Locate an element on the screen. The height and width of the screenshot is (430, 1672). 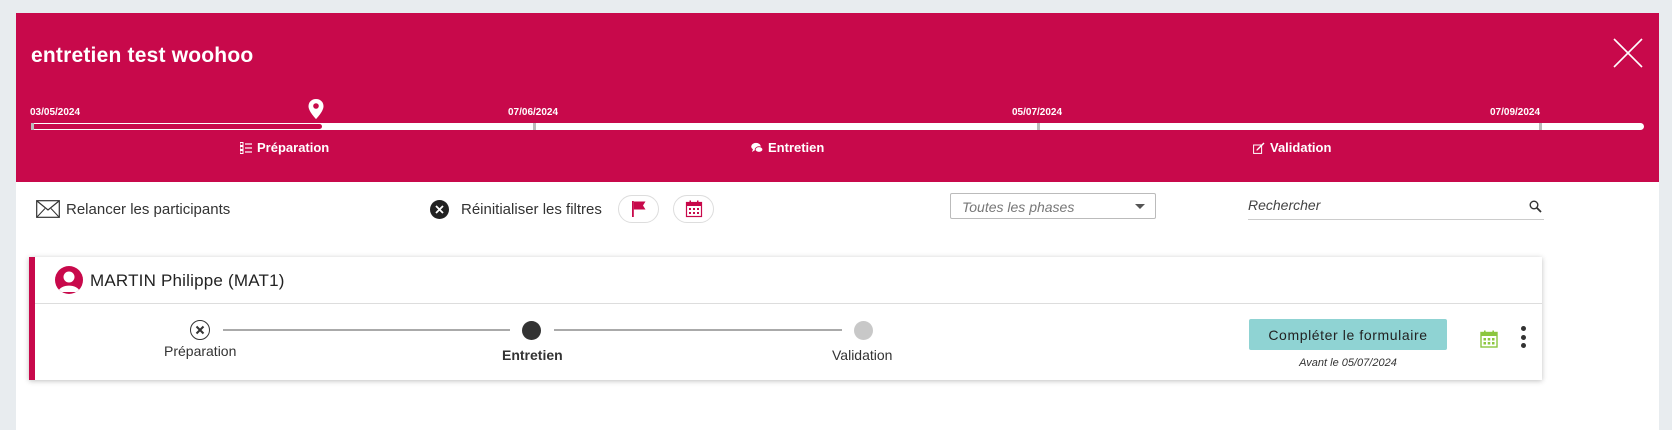
flag-filter-button is located at coordinates (638, 209).